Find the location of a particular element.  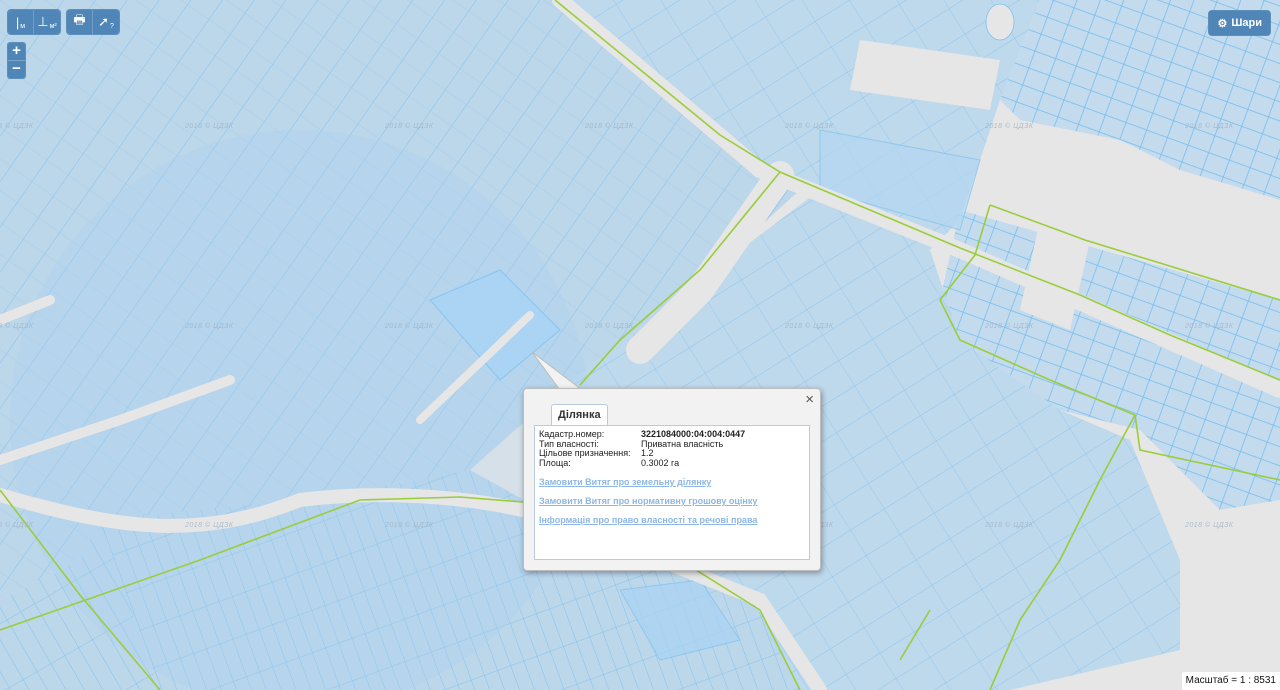

layers-label: Шари is located at coordinates (1246, 23).